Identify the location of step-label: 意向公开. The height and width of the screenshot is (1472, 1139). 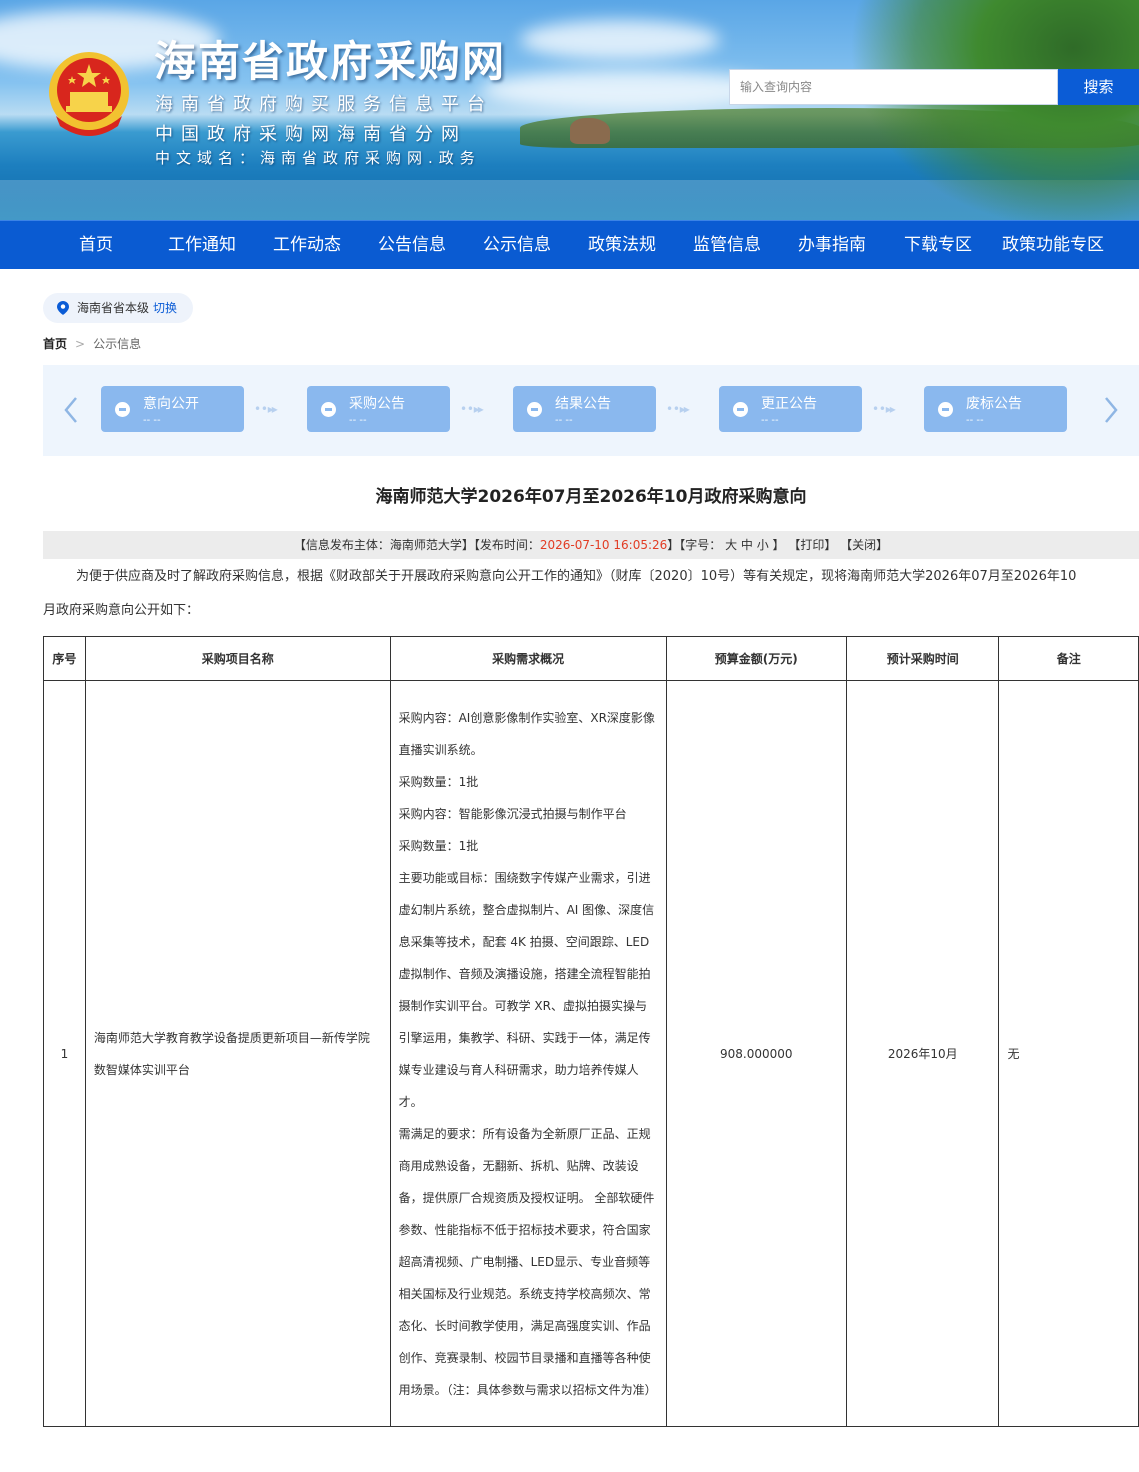
(171, 404).